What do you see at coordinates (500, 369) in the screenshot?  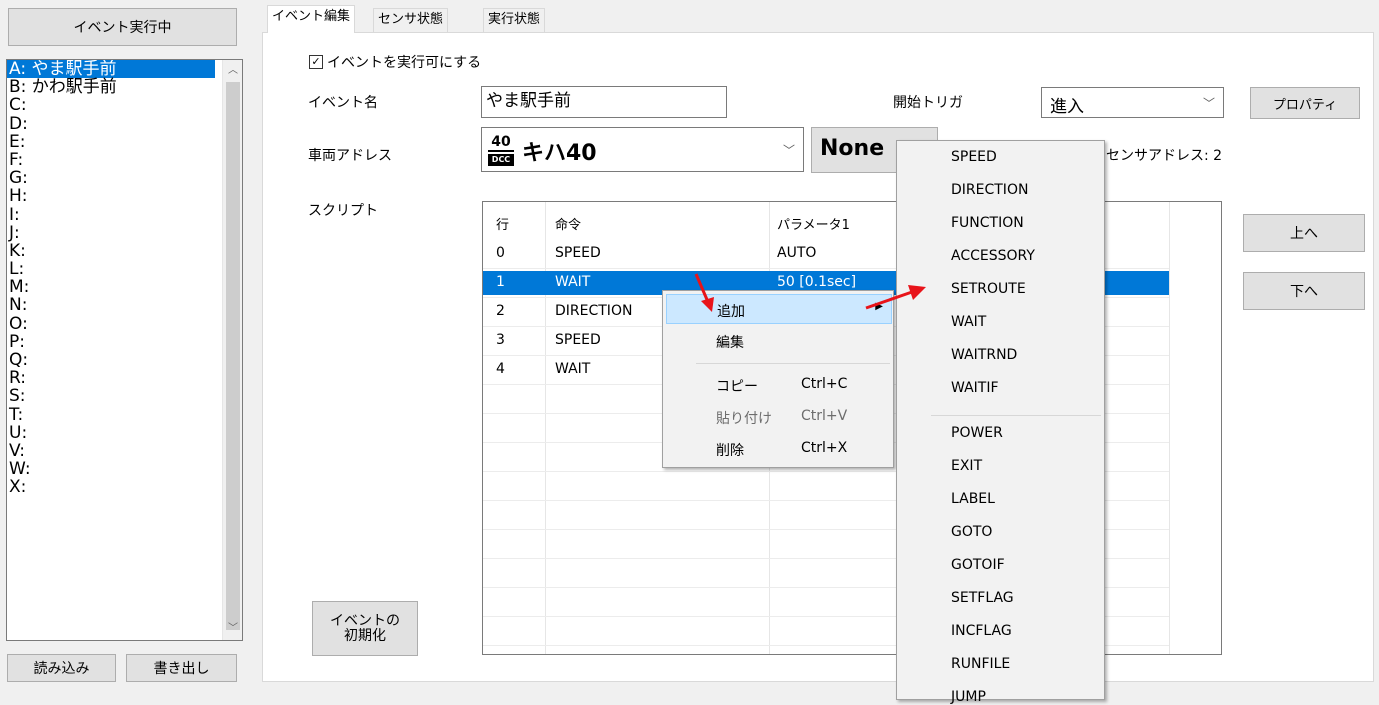 I see `table-cell-line: 4` at bounding box center [500, 369].